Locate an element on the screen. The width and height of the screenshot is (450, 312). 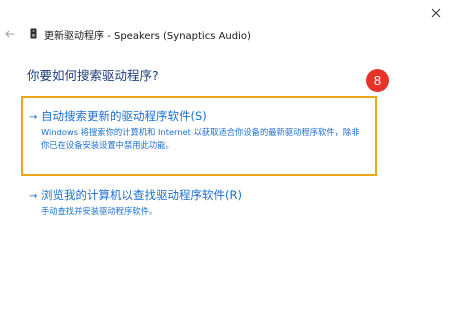
arrow-left-icon is located at coordinates (9, 34).